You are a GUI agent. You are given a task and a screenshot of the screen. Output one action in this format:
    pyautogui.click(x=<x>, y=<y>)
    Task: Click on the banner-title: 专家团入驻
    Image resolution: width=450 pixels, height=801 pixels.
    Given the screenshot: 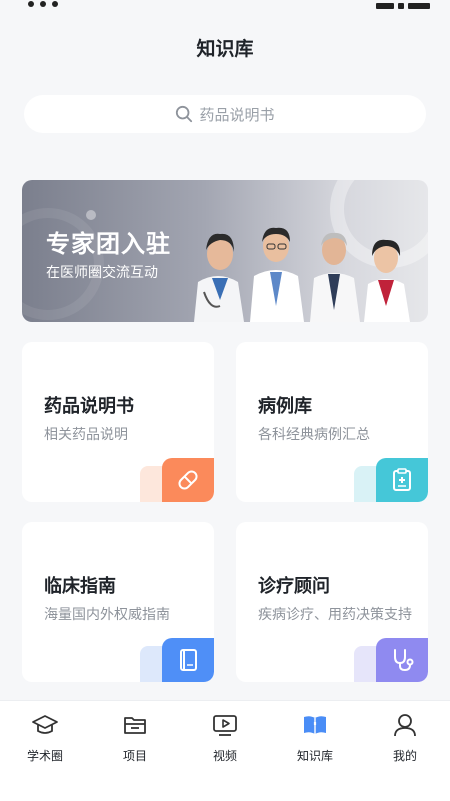 What is the action you would take?
    pyautogui.click(x=108, y=244)
    